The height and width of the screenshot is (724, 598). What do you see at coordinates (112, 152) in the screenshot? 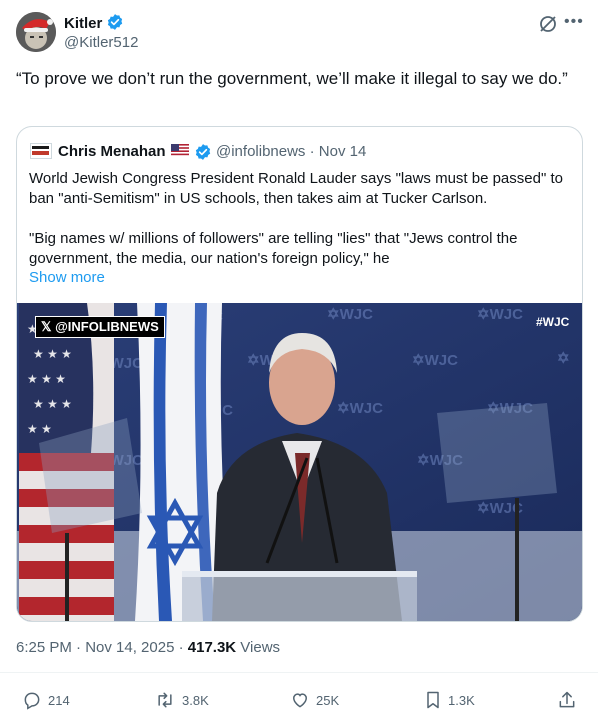
I see `quote-author-name: Chris Menahan` at bounding box center [112, 152].